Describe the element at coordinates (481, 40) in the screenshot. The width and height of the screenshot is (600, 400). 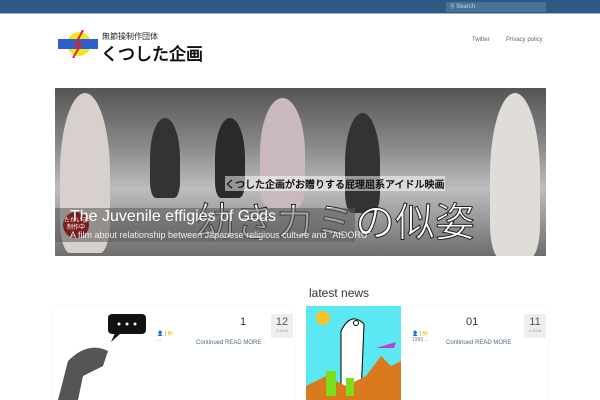
I see `nav-twitter: Twitter` at that location.